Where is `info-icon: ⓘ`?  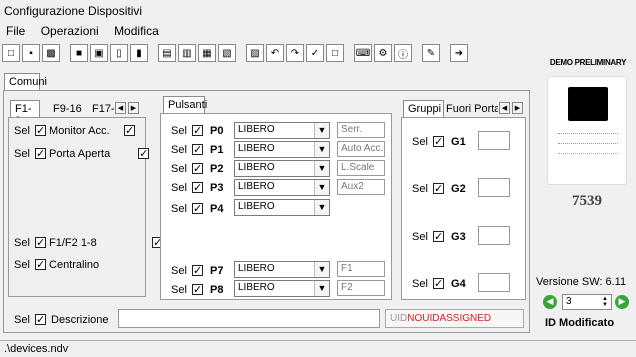 info-icon: ⓘ is located at coordinates (403, 53).